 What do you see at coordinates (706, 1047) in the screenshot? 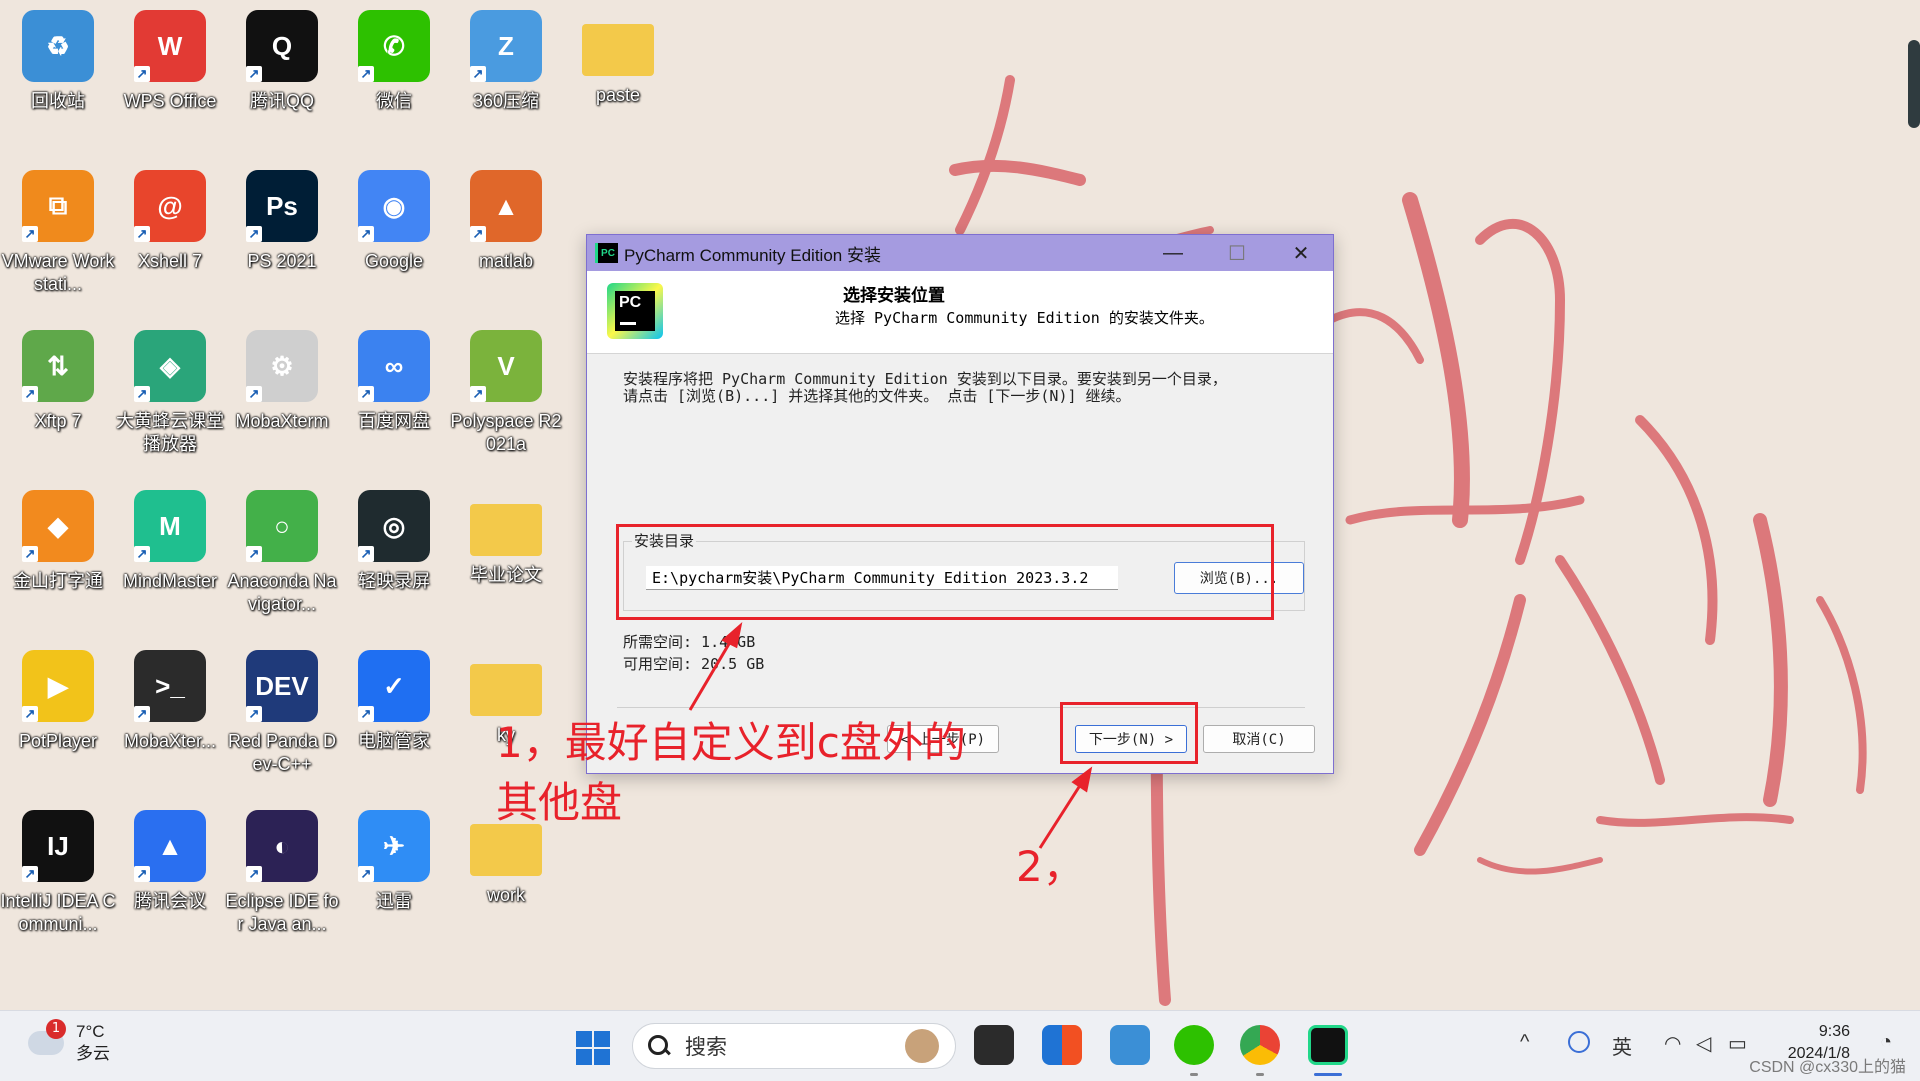
I see `search-placeholder: 搜索` at bounding box center [706, 1047].